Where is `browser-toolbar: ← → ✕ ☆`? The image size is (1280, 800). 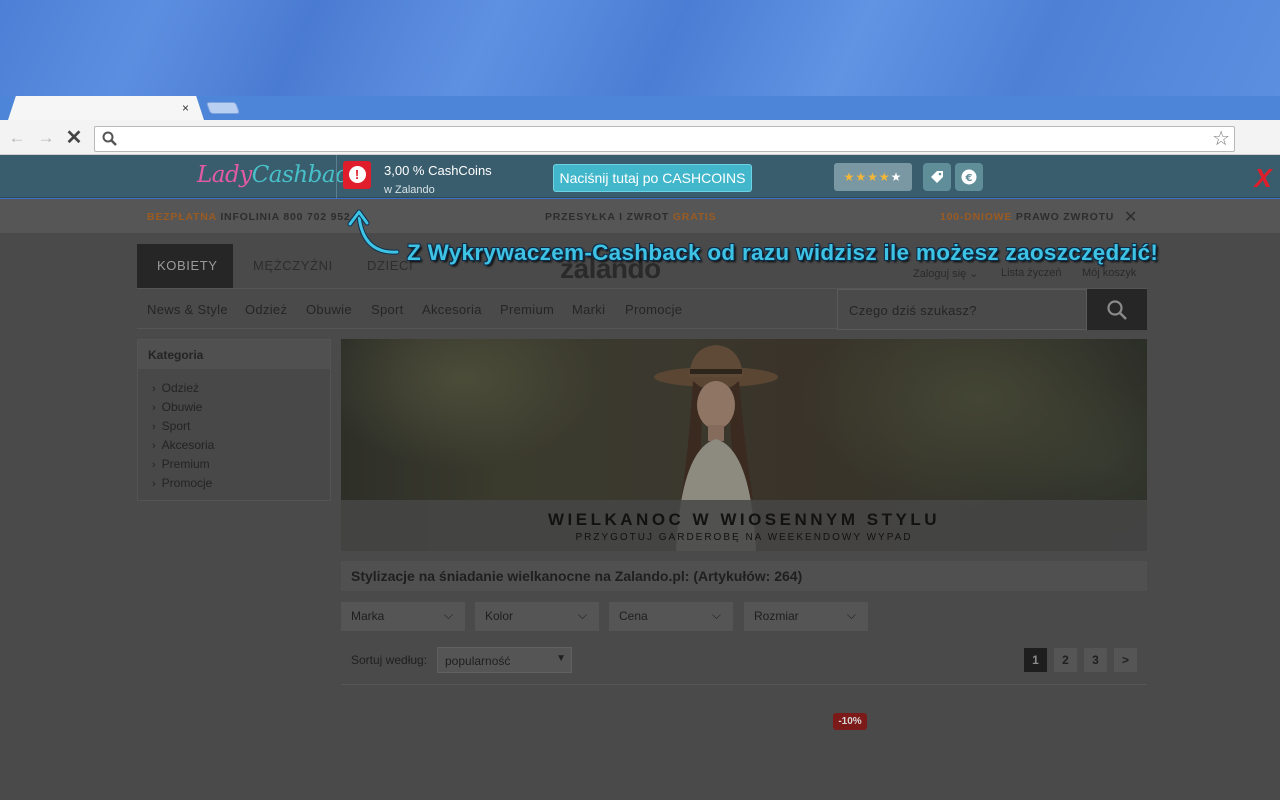
browser-toolbar: ← → ✕ ☆ is located at coordinates (640, 137).